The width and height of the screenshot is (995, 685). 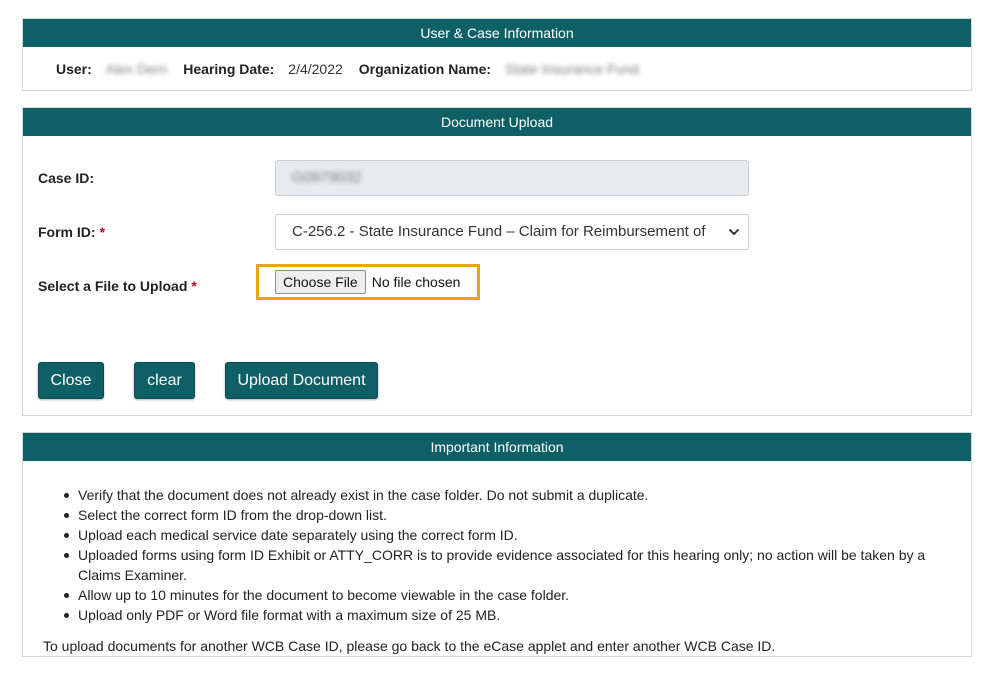 What do you see at coordinates (416, 282) in the screenshot?
I see `file-status-text: No file chosen` at bounding box center [416, 282].